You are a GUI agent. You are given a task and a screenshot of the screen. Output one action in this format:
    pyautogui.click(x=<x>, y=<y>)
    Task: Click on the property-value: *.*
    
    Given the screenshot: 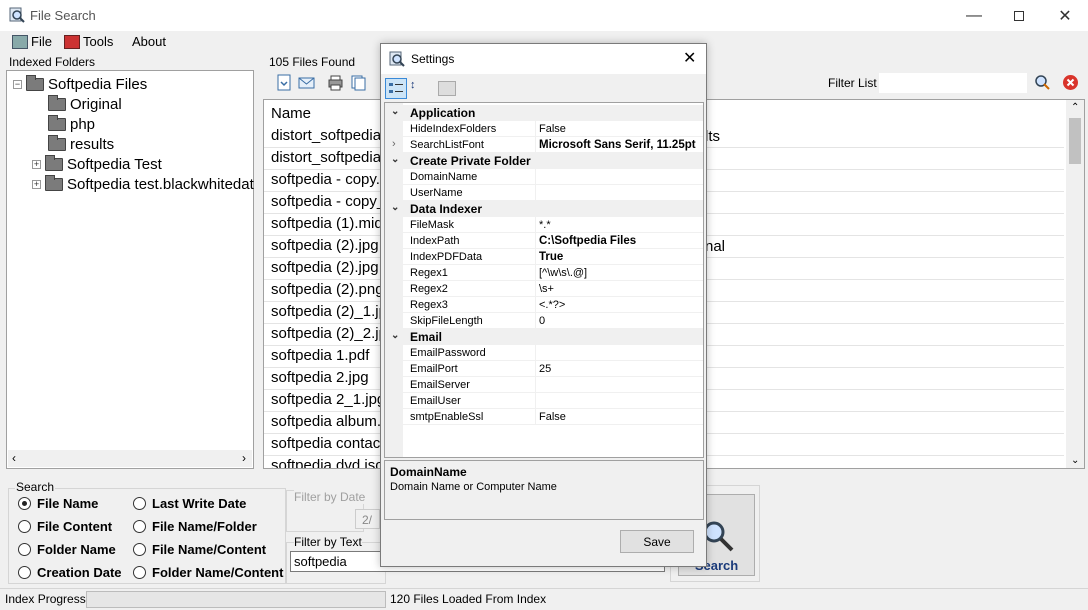 What is the action you would take?
    pyautogui.click(x=545, y=225)
    